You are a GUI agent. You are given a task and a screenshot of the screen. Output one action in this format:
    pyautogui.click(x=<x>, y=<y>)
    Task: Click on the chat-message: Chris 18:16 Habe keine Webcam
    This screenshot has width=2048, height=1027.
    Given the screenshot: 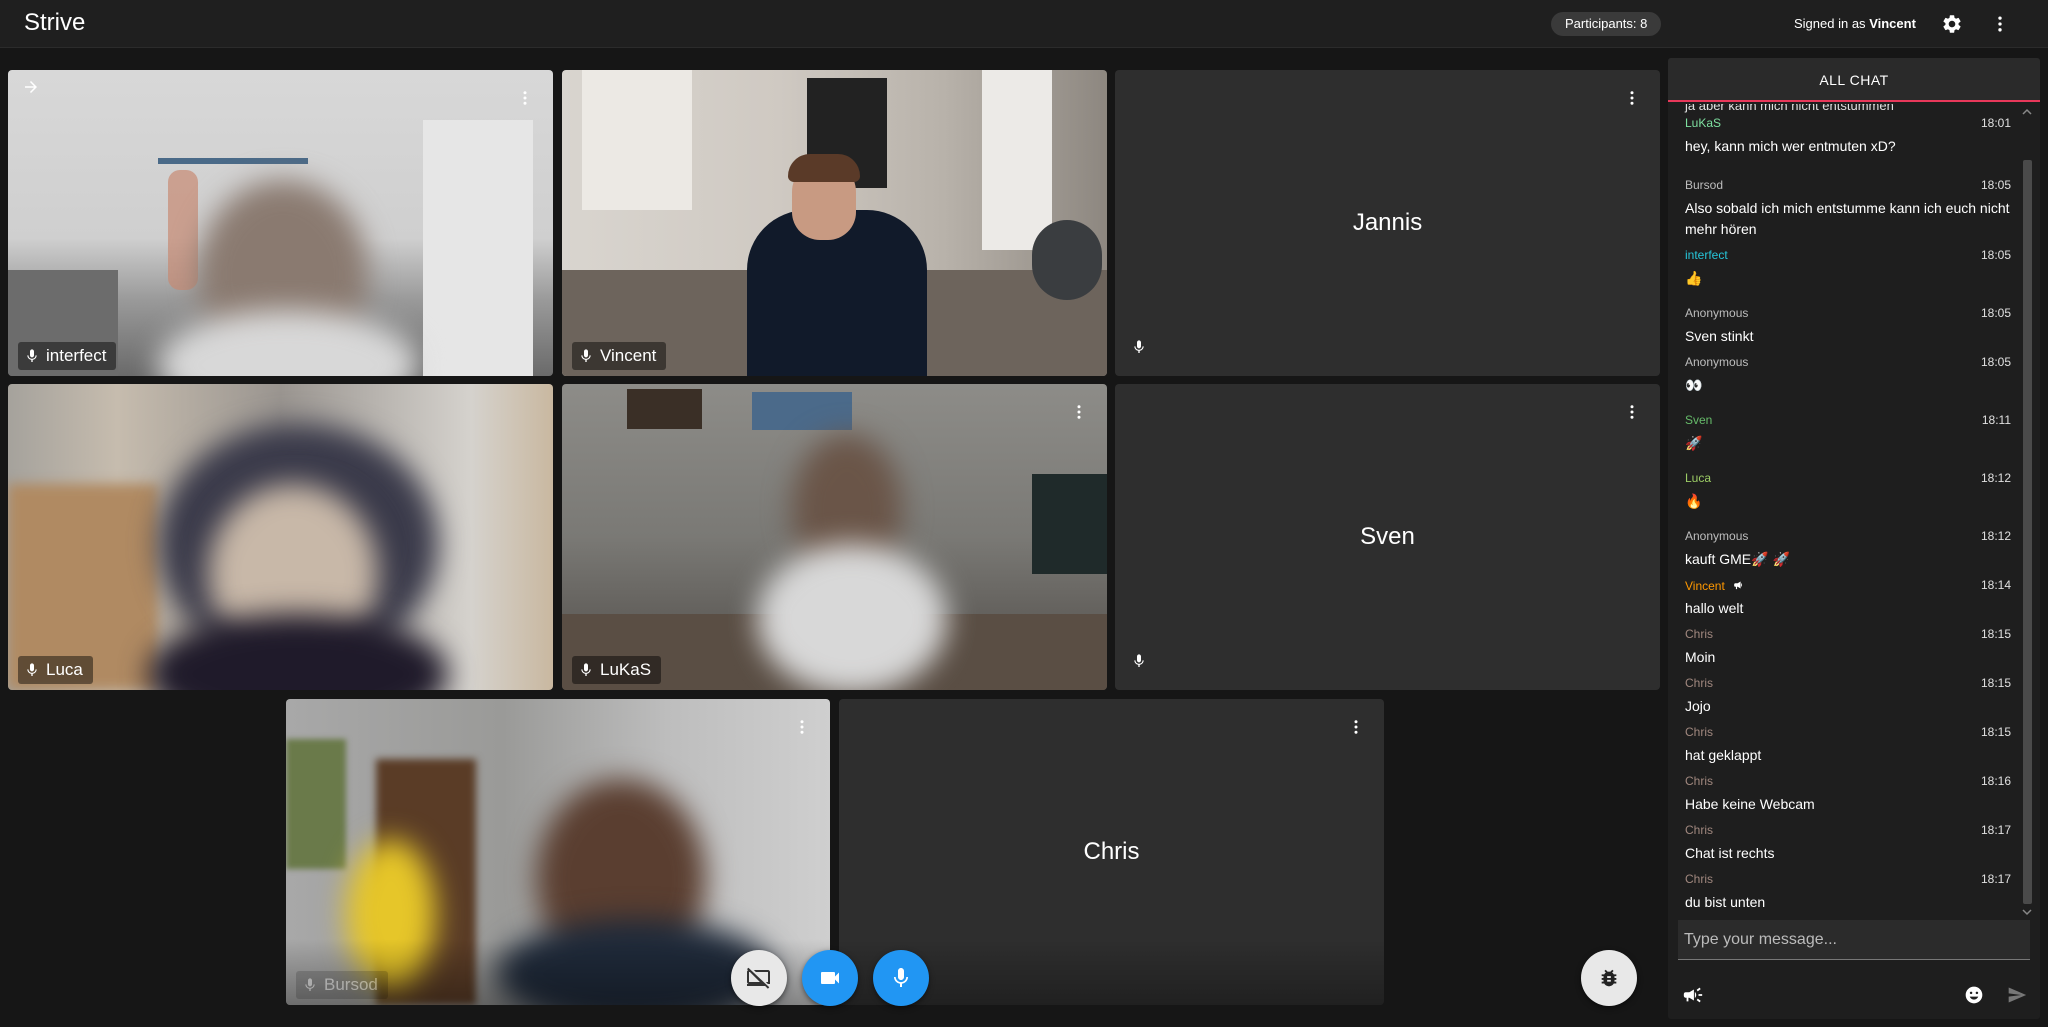 What is the action you would take?
    pyautogui.click(x=1848, y=794)
    